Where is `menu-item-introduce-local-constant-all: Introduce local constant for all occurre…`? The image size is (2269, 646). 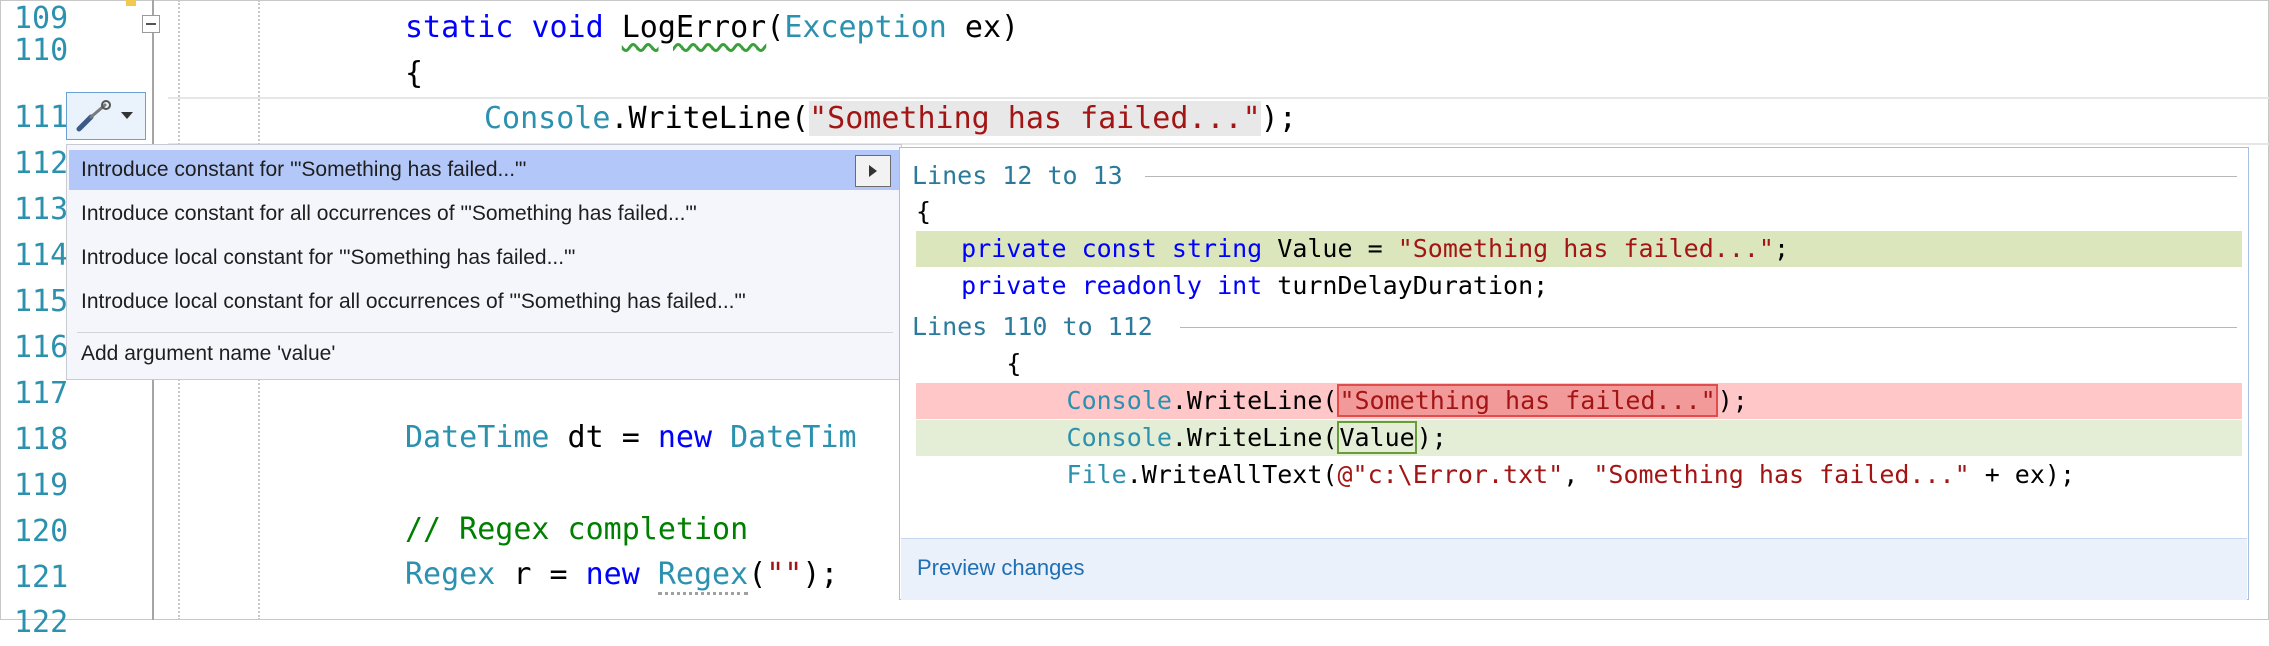 menu-item-introduce-local-constant-all: Introduce local constant for all occurre… is located at coordinates (484, 302).